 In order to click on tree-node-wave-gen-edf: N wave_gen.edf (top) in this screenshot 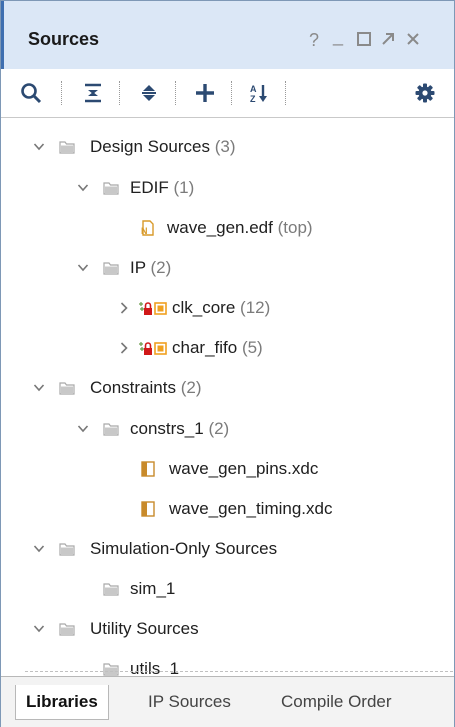, I will do `click(227, 228)`.